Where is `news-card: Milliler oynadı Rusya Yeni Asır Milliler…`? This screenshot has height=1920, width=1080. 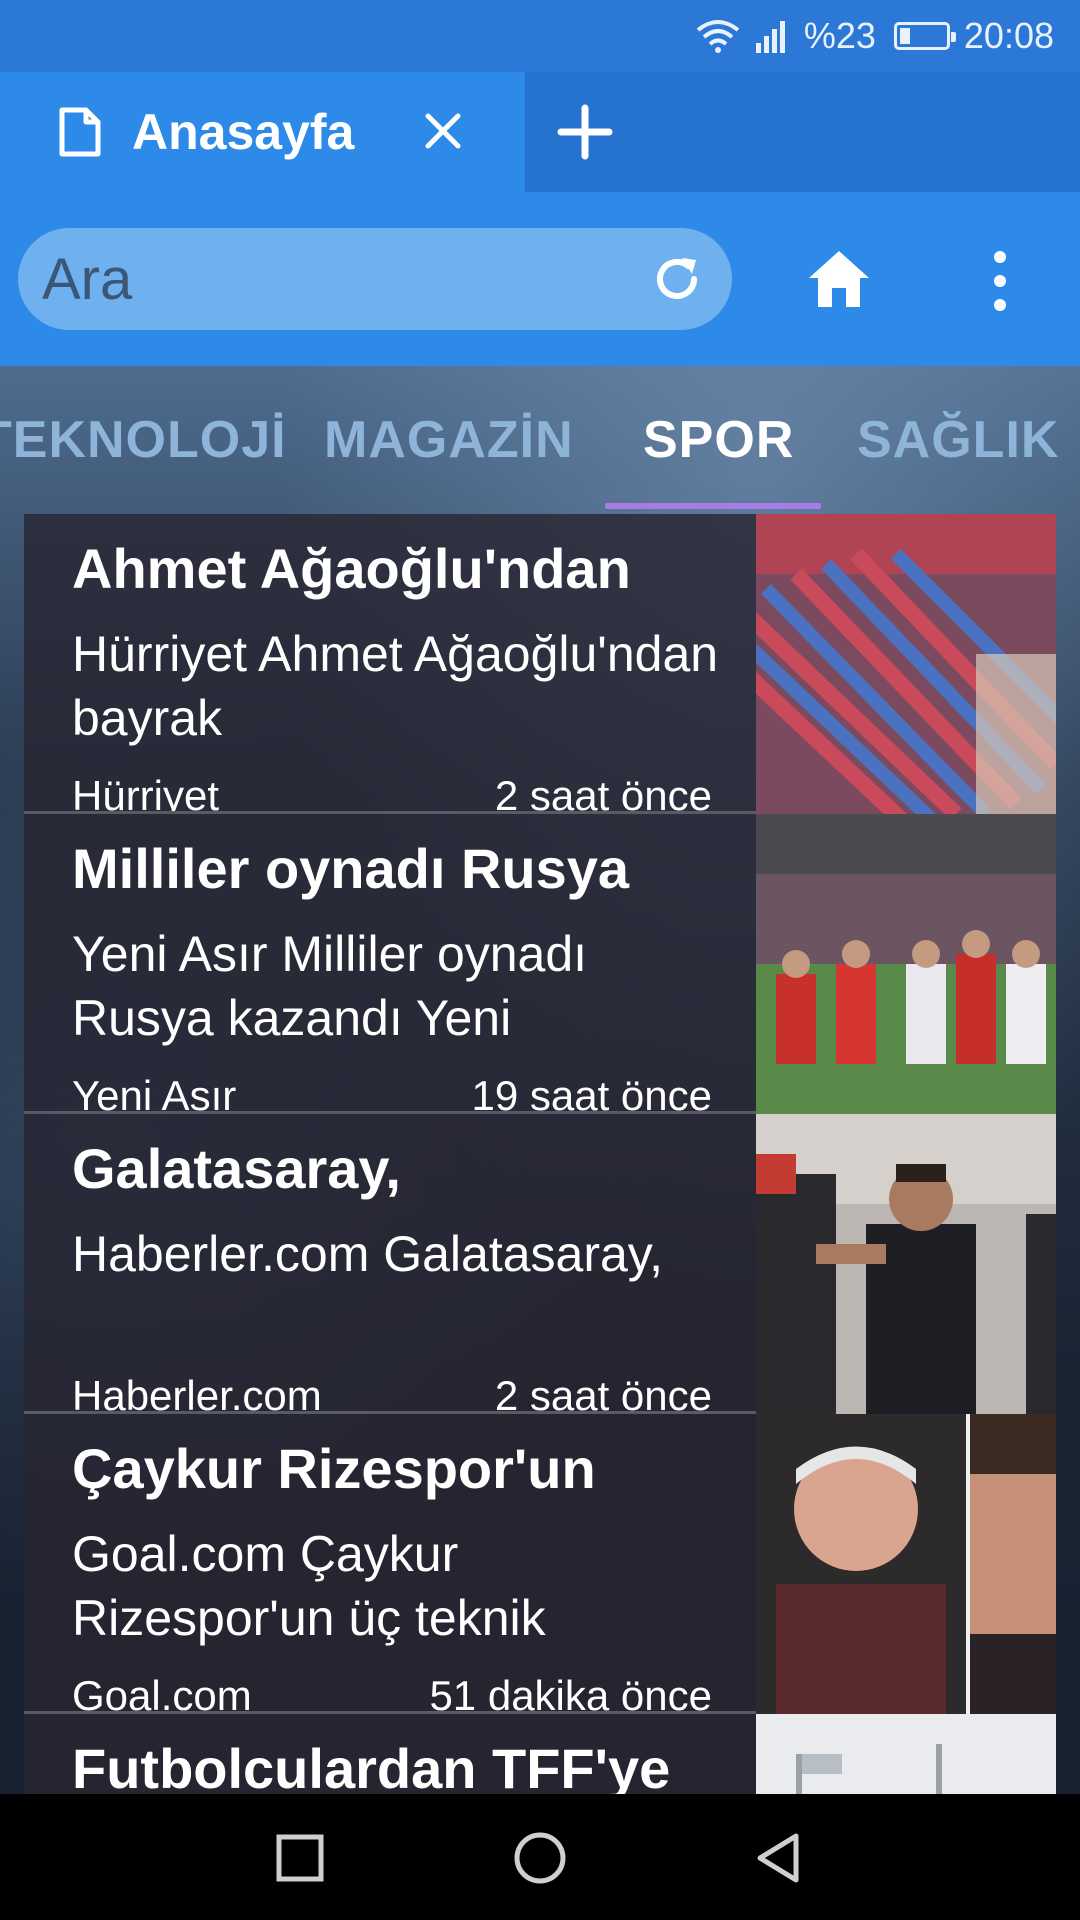
news-card: Milliler oynadı Rusya Yeni Asır Milliler… is located at coordinates (540, 964).